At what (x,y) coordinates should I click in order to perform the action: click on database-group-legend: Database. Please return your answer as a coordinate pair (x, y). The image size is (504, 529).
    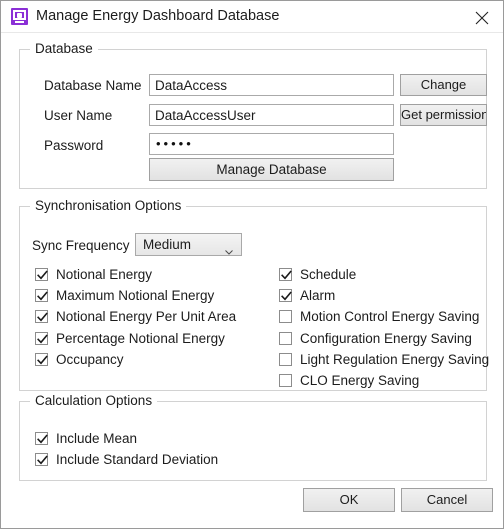
    Looking at the image, I should click on (64, 48).